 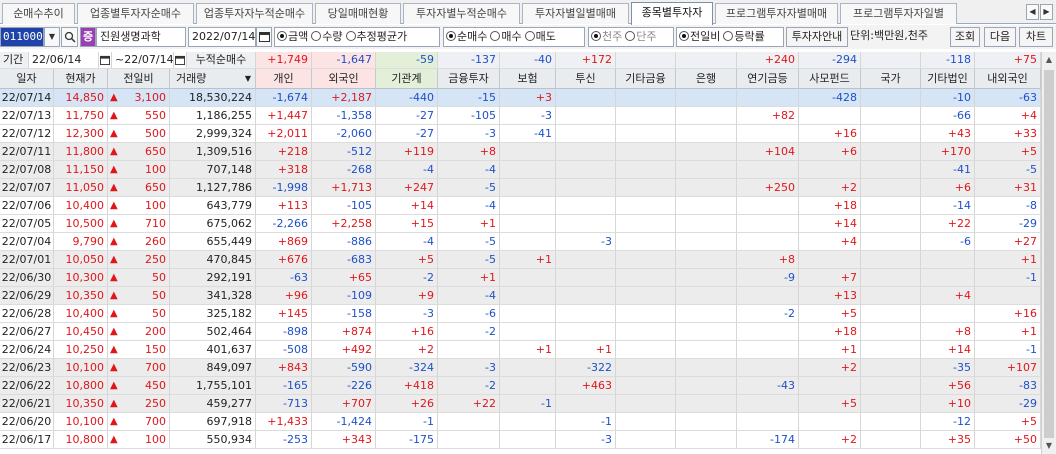 I want to click on radio-3: 추정평균가, so click(x=376, y=37).